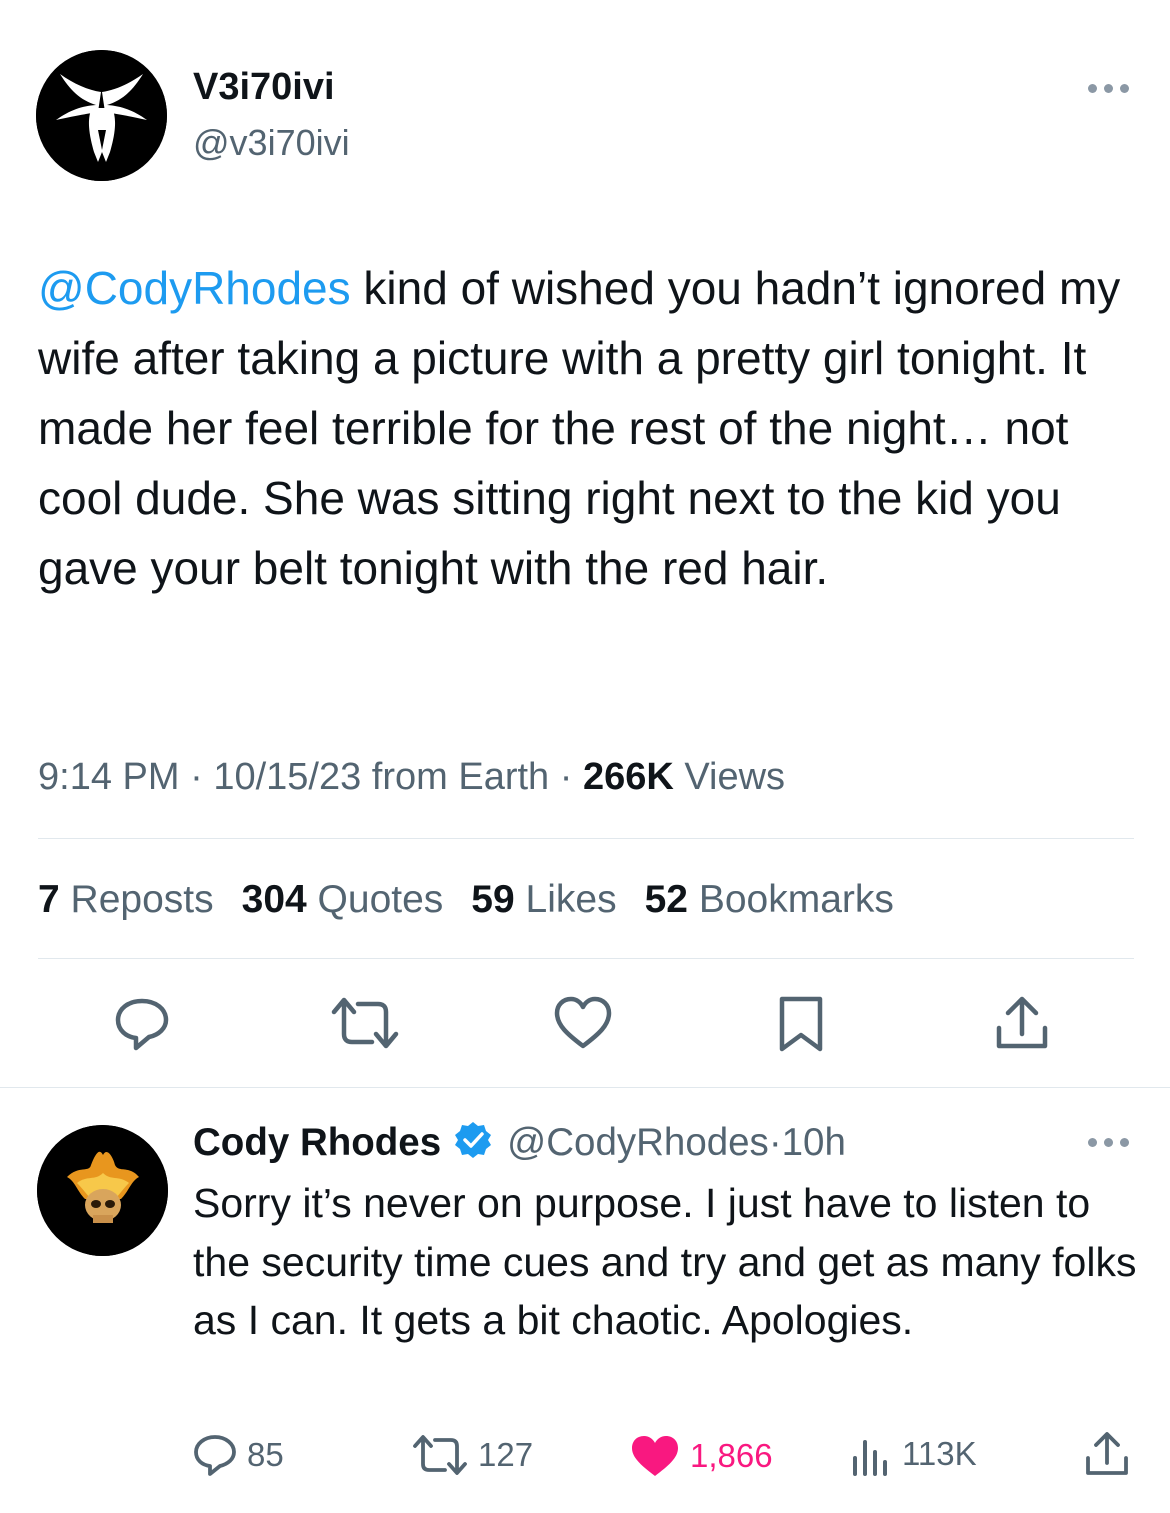 This screenshot has width=1170, height=1513. I want to click on reply-like-button: 1,866, so click(701, 1456).